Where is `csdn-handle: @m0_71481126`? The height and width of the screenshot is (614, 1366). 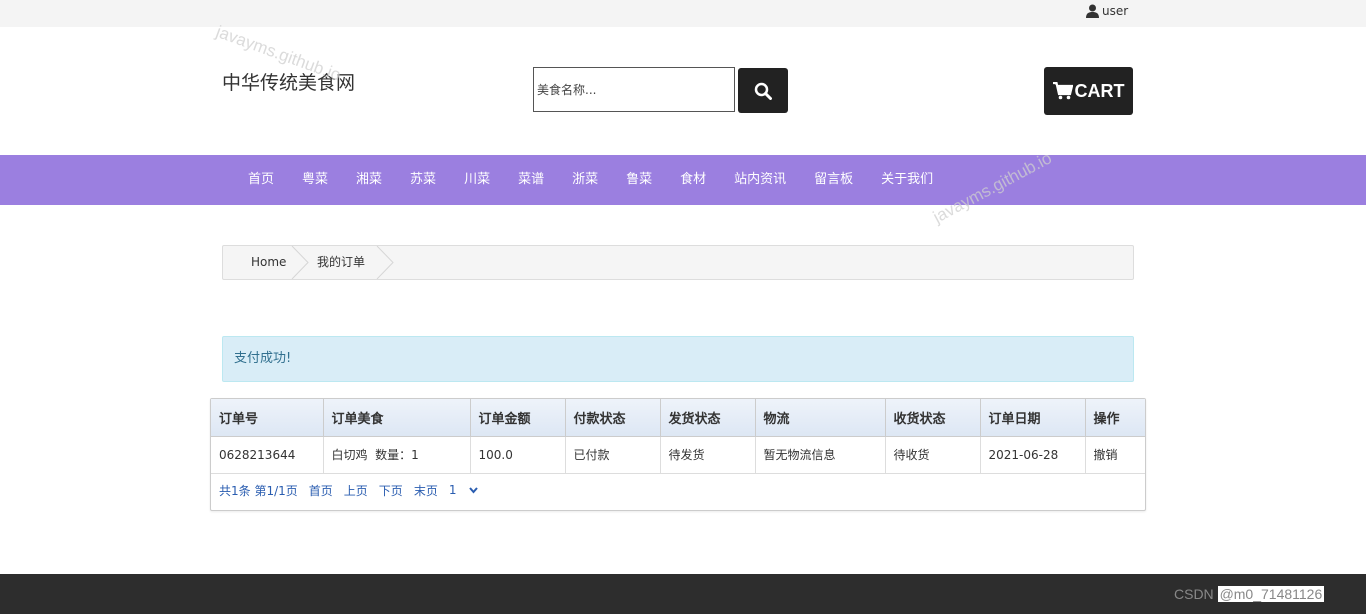
csdn-handle: @m0_71481126 is located at coordinates (1271, 594).